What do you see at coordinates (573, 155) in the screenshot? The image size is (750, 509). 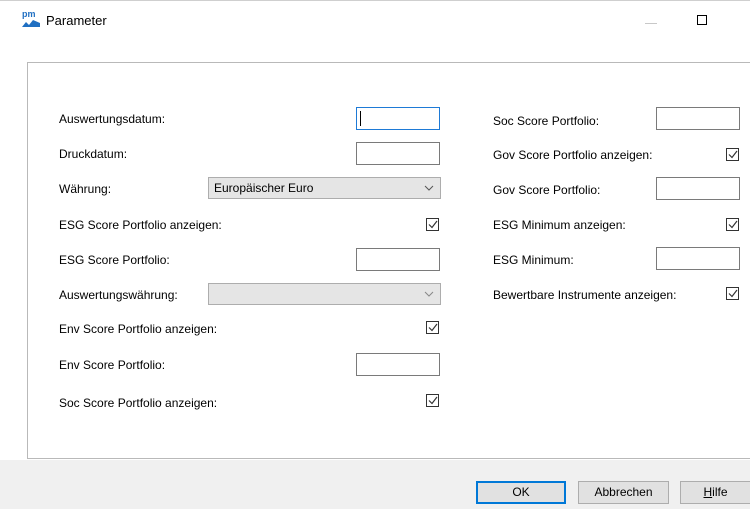 I see `gov-score-anzeigen-label: Gov Score Portfolio anzeigen:` at bounding box center [573, 155].